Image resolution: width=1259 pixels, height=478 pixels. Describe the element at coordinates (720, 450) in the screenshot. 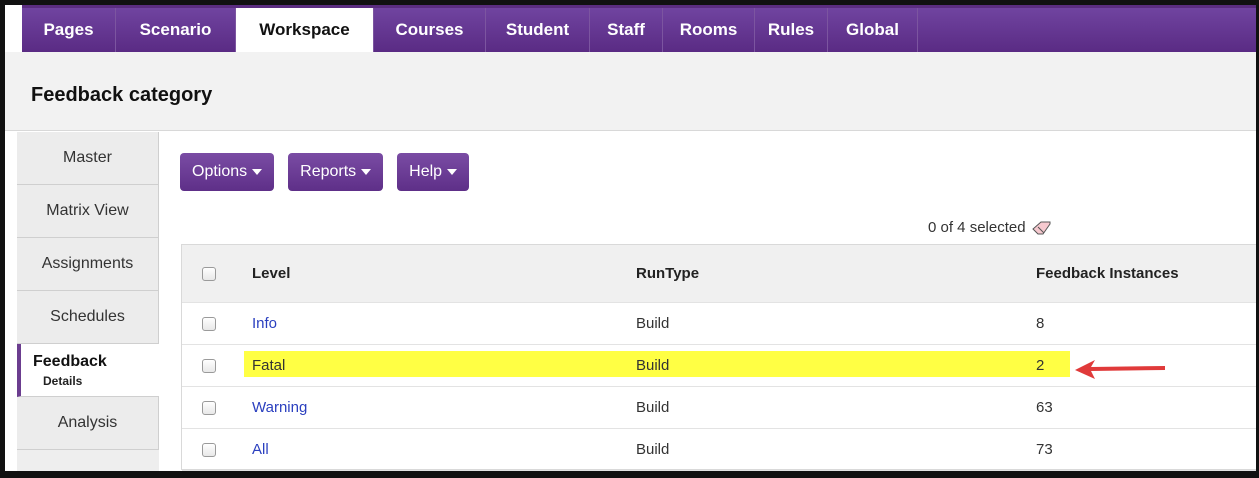

I see `table-row: All Build 73` at that location.